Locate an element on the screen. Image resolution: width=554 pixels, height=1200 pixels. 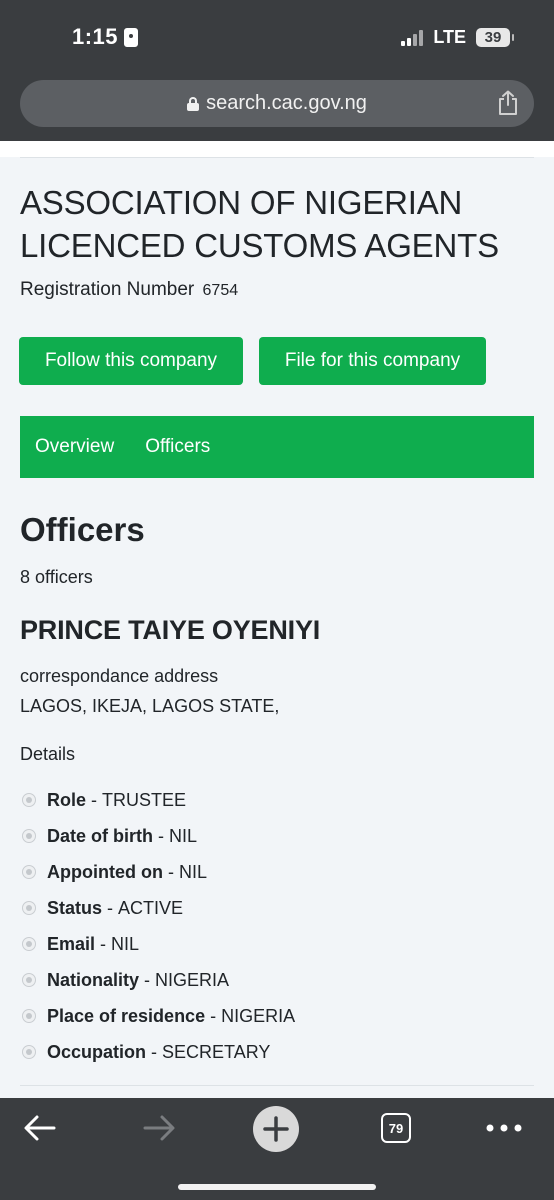
plus-icon is located at coordinates (276, 1129).